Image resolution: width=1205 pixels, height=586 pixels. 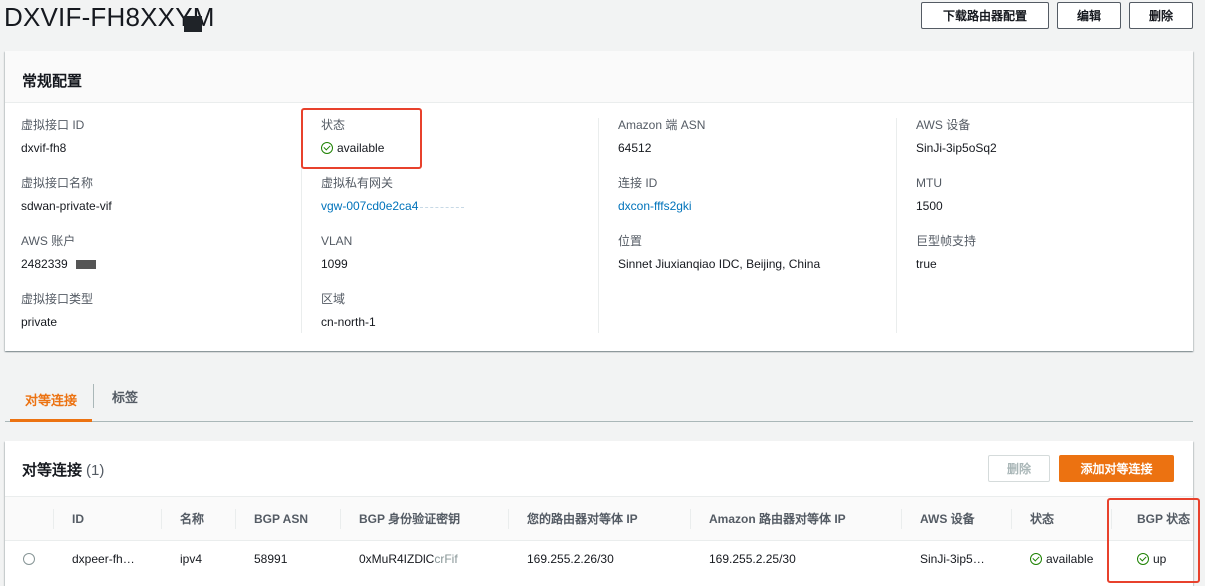 What do you see at coordinates (630, 241) in the screenshot?
I see `field-label: 位置` at bounding box center [630, 241].